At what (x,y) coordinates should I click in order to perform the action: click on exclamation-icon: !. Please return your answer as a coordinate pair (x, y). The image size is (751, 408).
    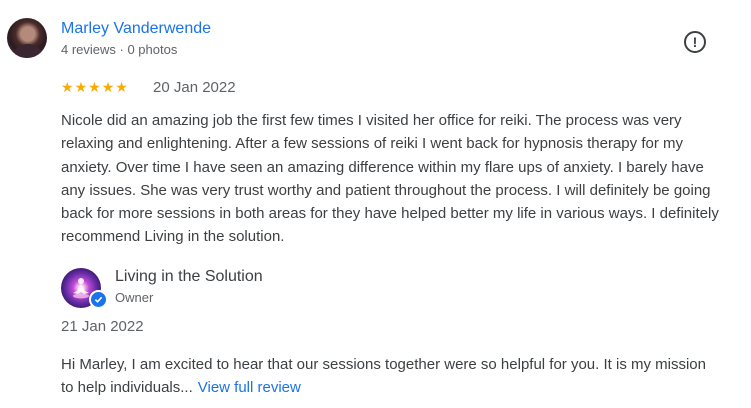
    Looking at the image, I should click on (695, 42).